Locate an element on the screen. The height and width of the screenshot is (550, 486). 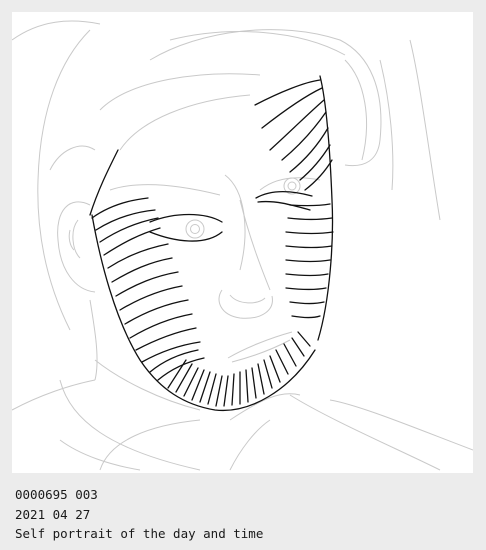
artwork-id: 0000695 003 is located at coordinates (56, 494).